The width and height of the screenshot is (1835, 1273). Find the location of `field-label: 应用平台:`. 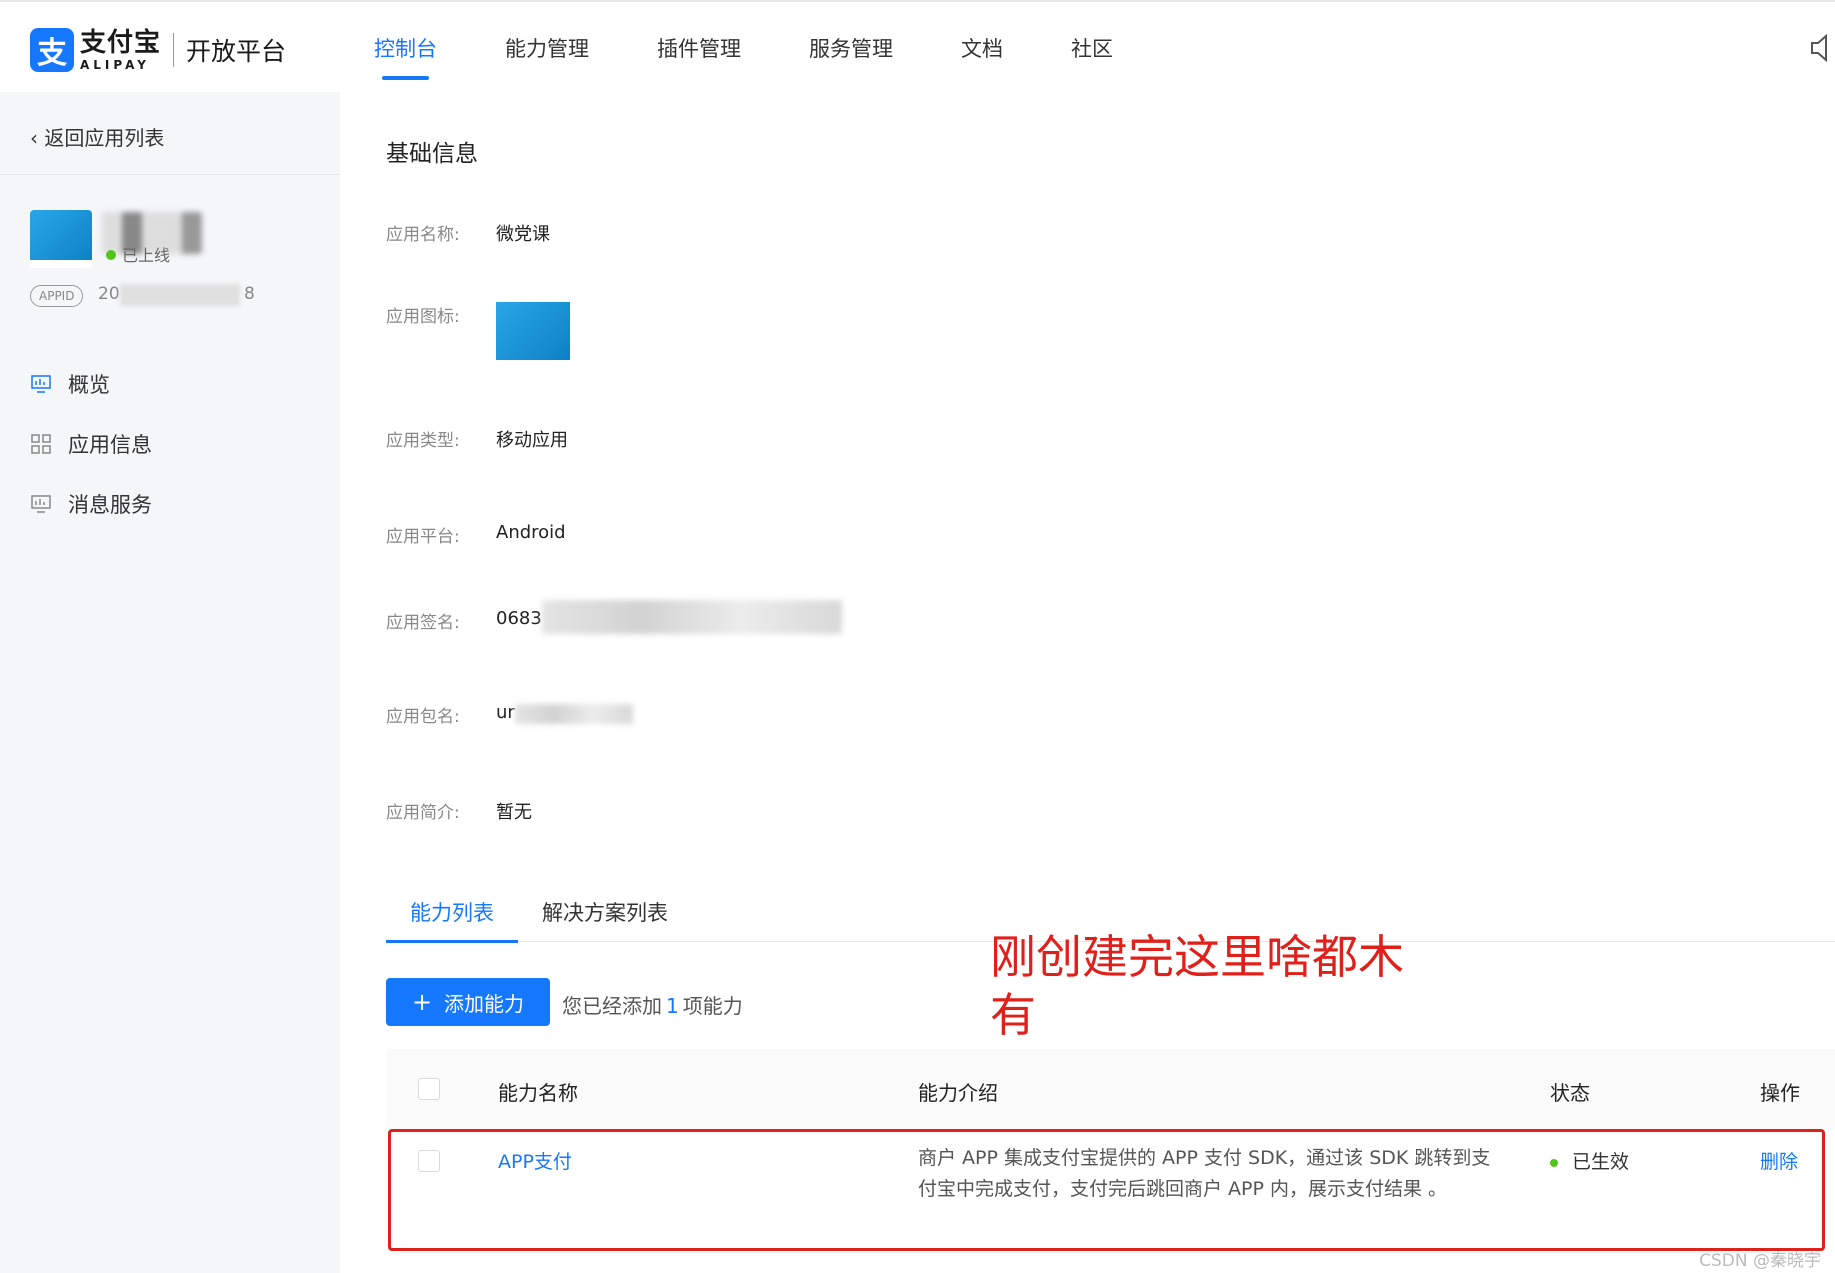

field-label: 应用平台: is located at coordinates (423, 537).